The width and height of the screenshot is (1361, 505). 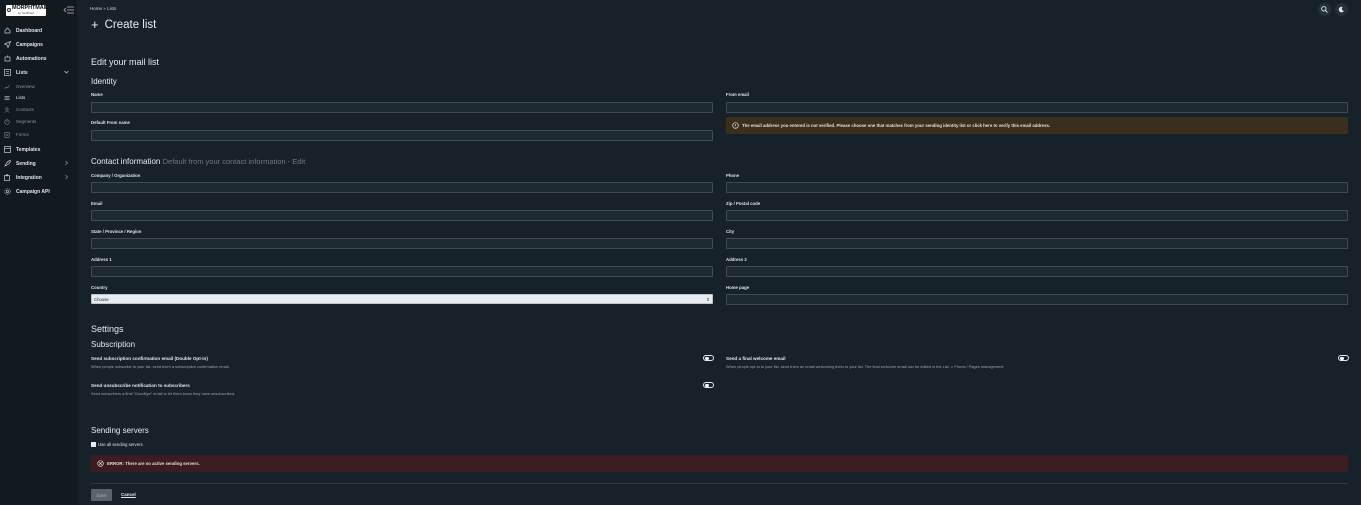 What do you see at coordinates (9, 10) in the screenshot?
I see `logo-mark-icon` at bounding box center [9, 10].